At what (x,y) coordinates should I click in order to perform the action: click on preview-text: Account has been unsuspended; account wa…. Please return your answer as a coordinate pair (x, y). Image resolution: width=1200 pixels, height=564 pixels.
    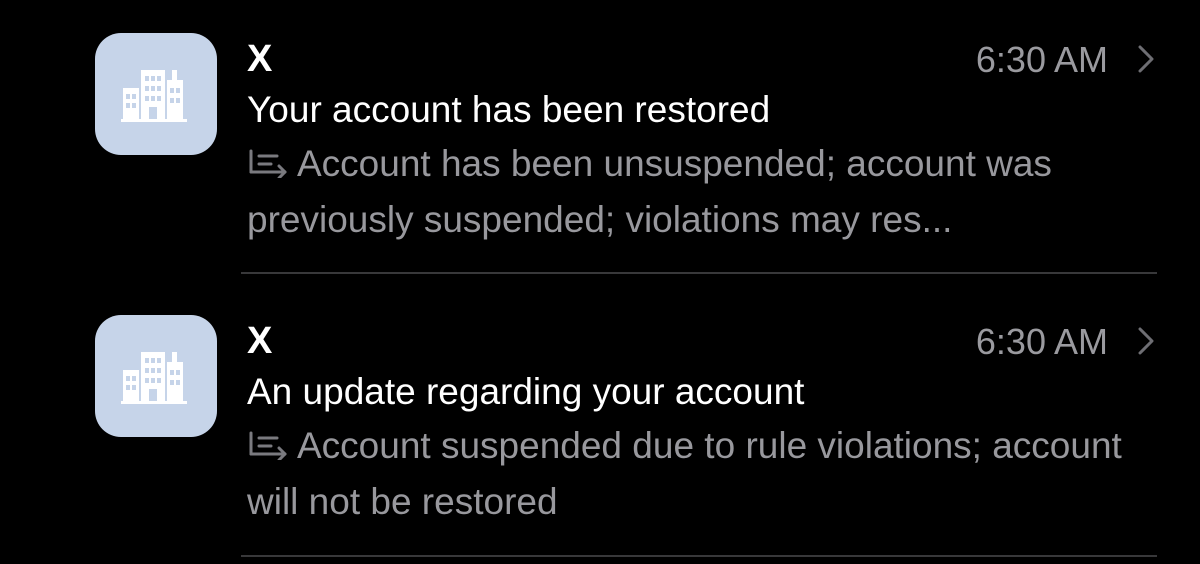
    Looking at the image, I should click on (649, 191).